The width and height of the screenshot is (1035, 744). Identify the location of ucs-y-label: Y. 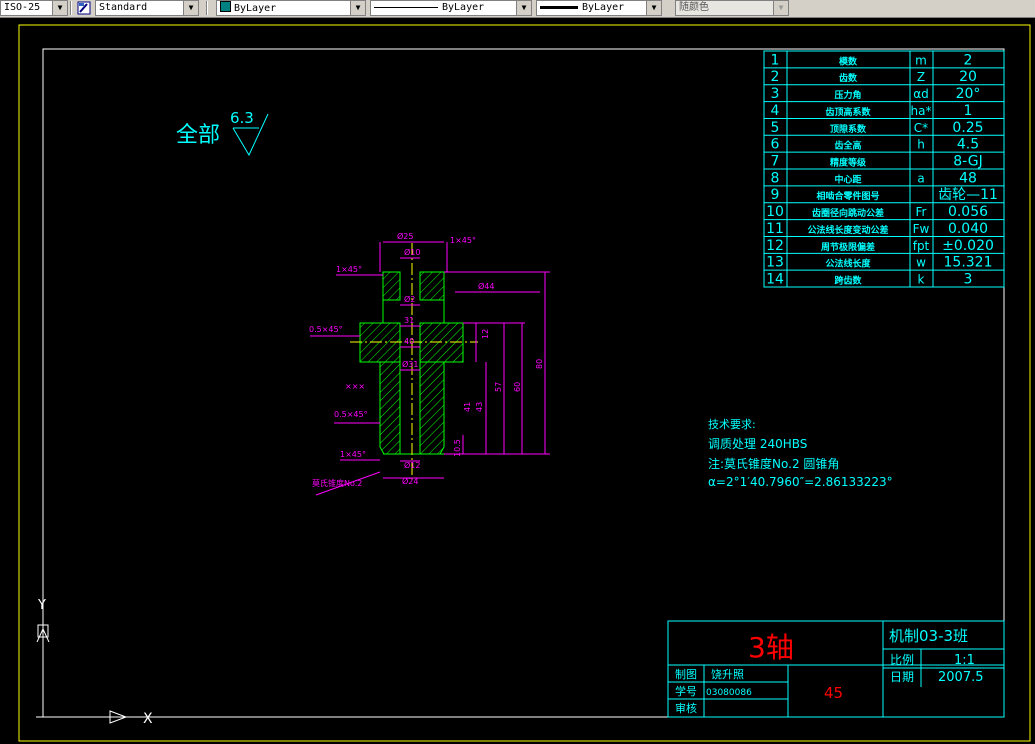
(41, 605).